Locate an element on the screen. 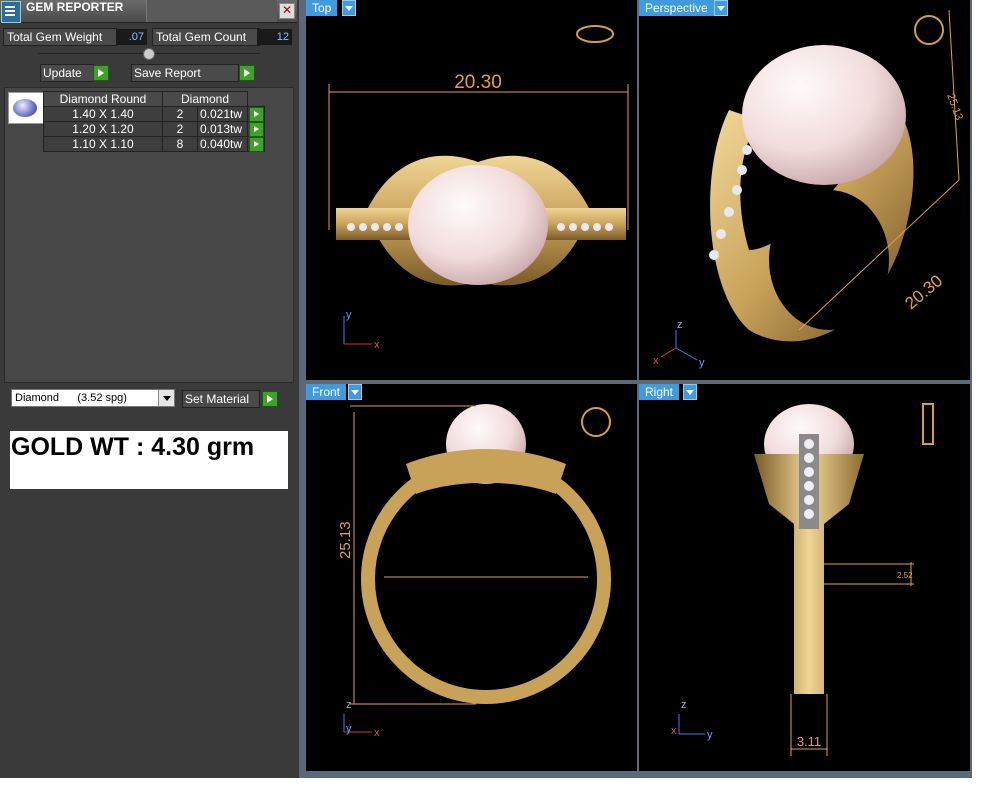  gem-header-shape: Diamond Round is located at coordinates (103, 99).